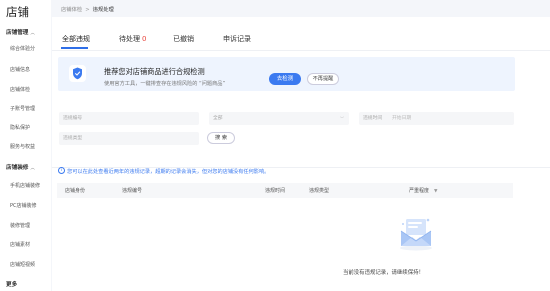 This screenshot has width=550, height=291. Describe the element at coordinates (17, 12) in the screenshot. I see `sidebar-title: 店铺` at that location.